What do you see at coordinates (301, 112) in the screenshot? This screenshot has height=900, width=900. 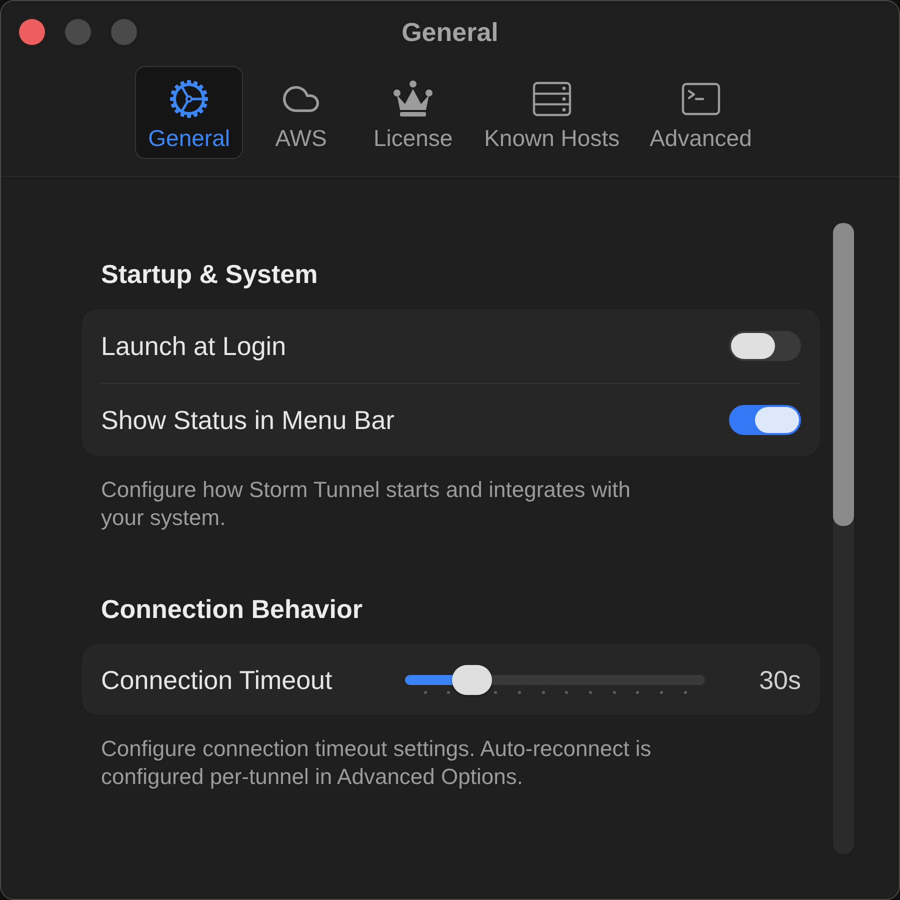 I see `toolbar-tab: AWS` at bounding box center [301, 112].